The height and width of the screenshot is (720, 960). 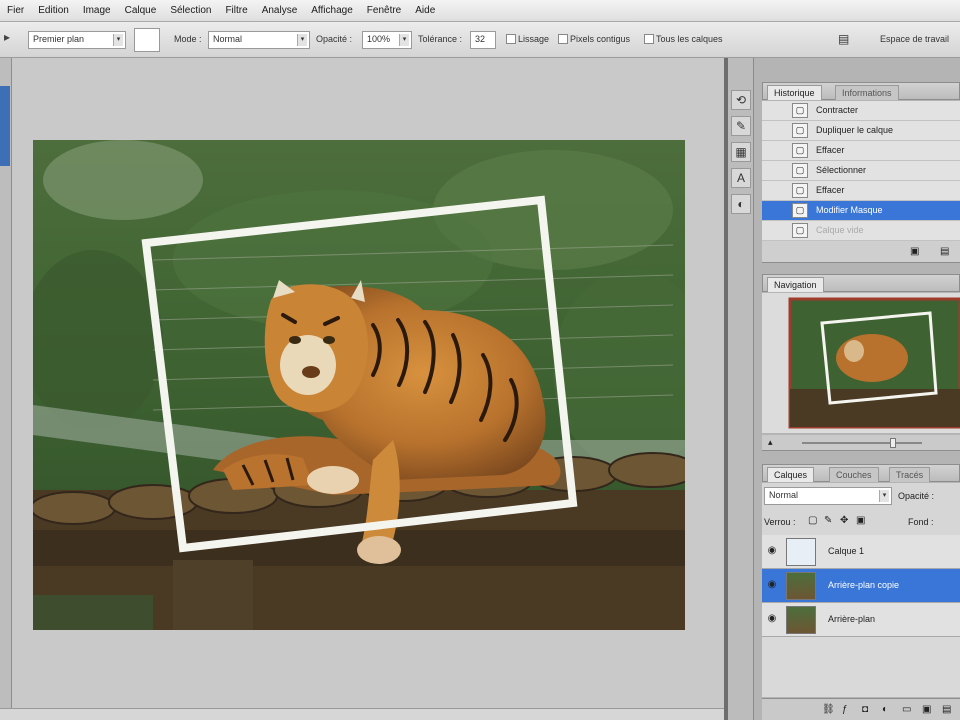 What do you see at coordinates (906, 709) in the screenshot?
I see `folder-icon: ▭` at bounding box center [906, 709].